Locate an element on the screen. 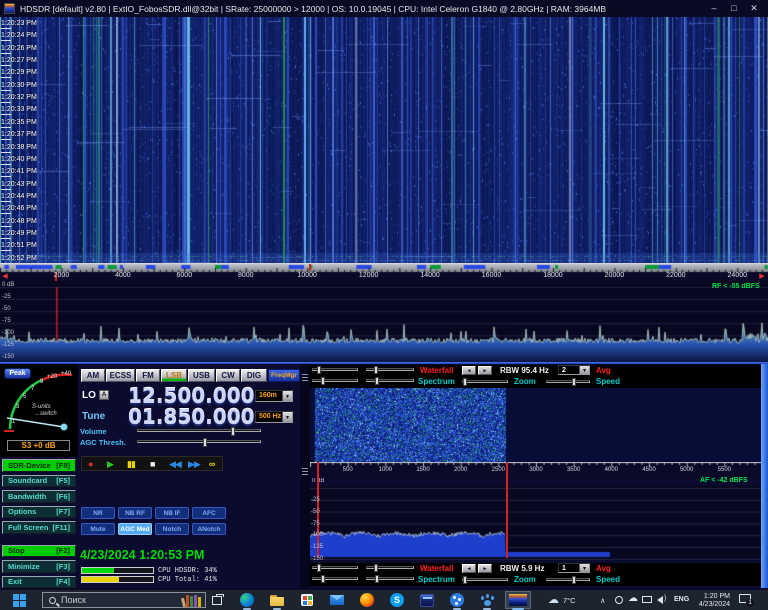  record-button: ● is located at coordinates (91, 464).